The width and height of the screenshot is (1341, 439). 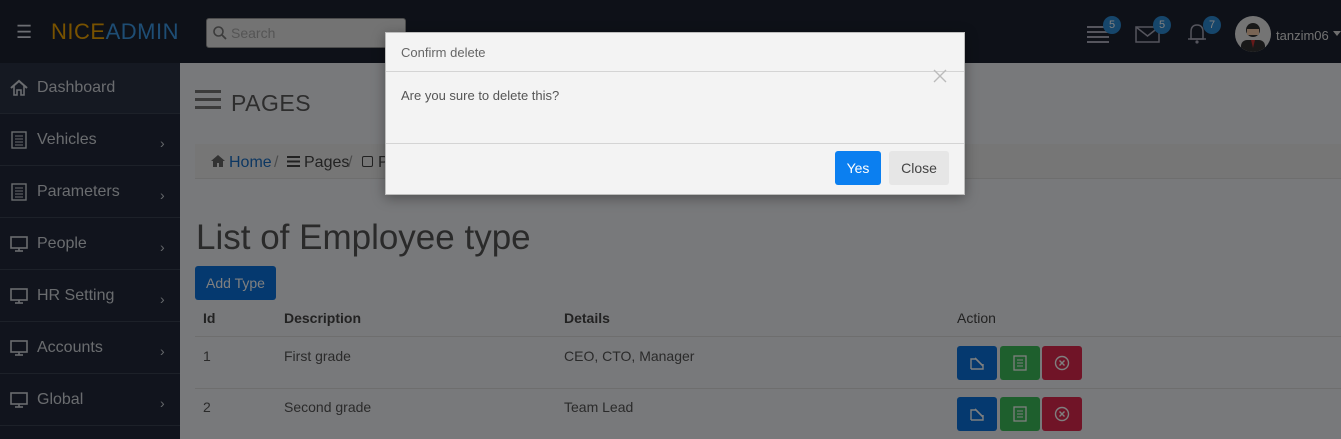 What do you see at coordinates (940, 76) in the screenshot?
I see `close-icon` at bounding box center [940, 76].